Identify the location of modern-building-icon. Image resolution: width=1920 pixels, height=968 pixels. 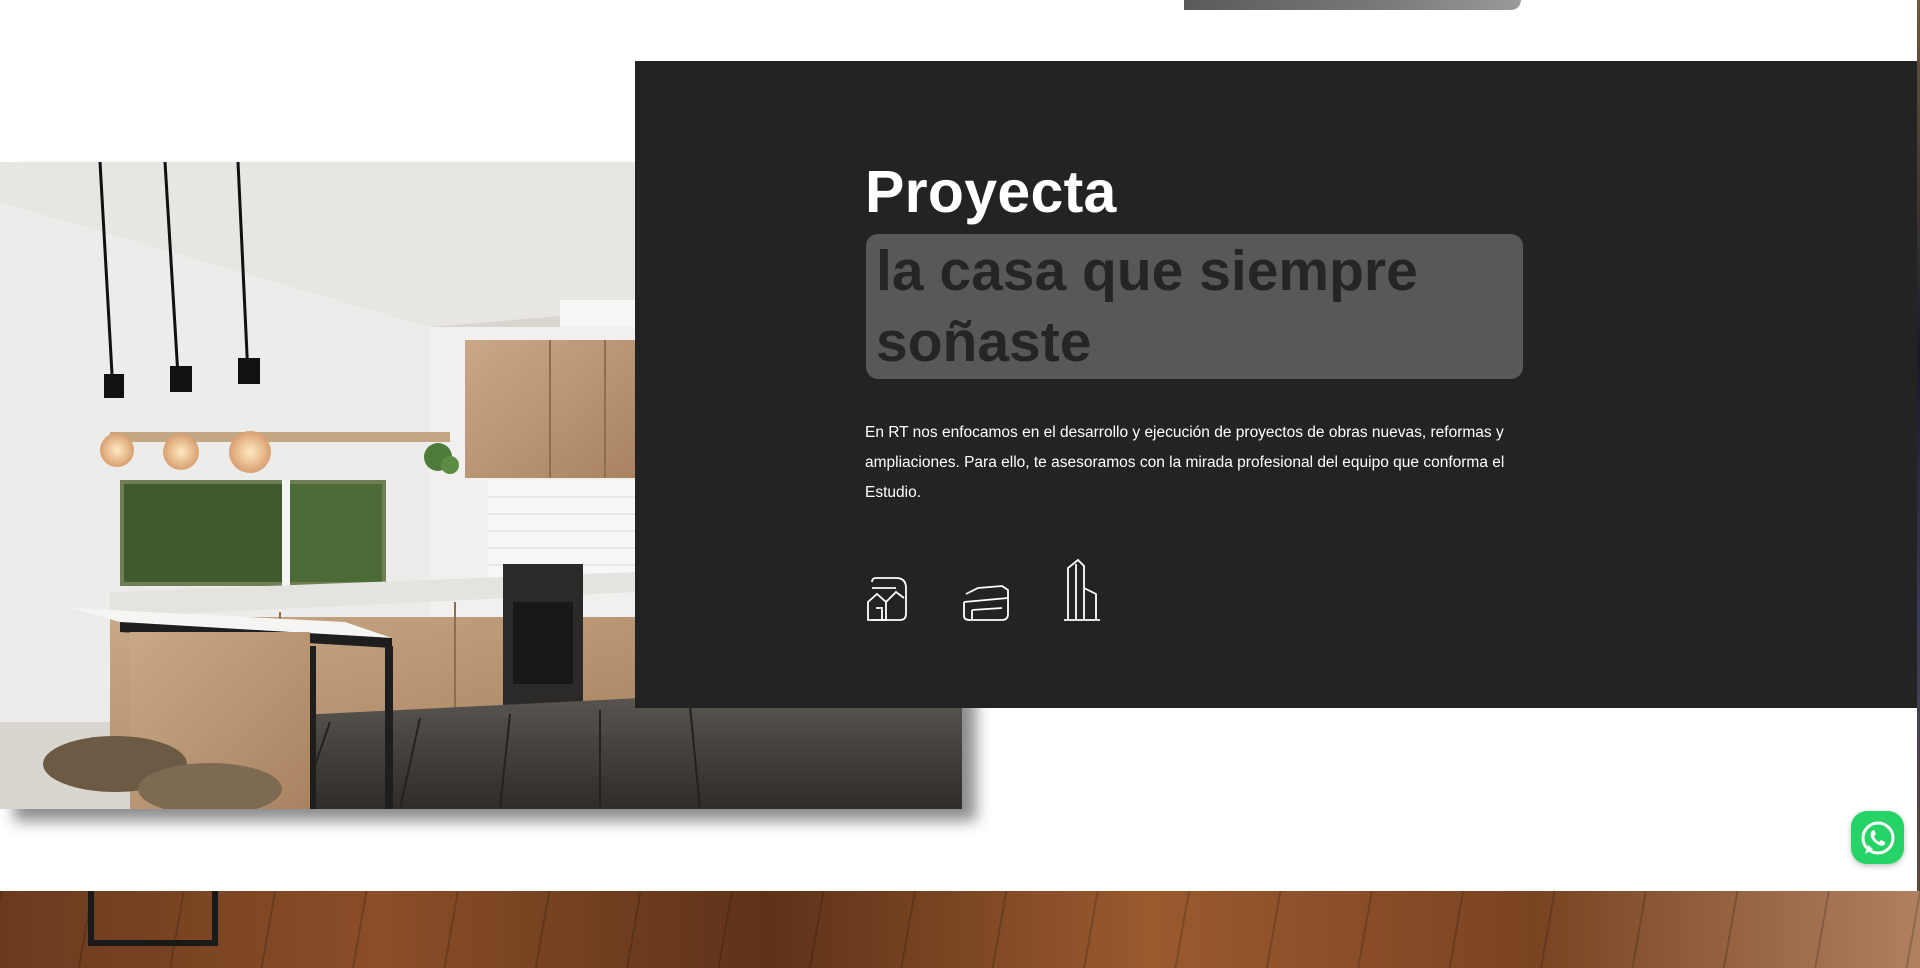
(986, 603).